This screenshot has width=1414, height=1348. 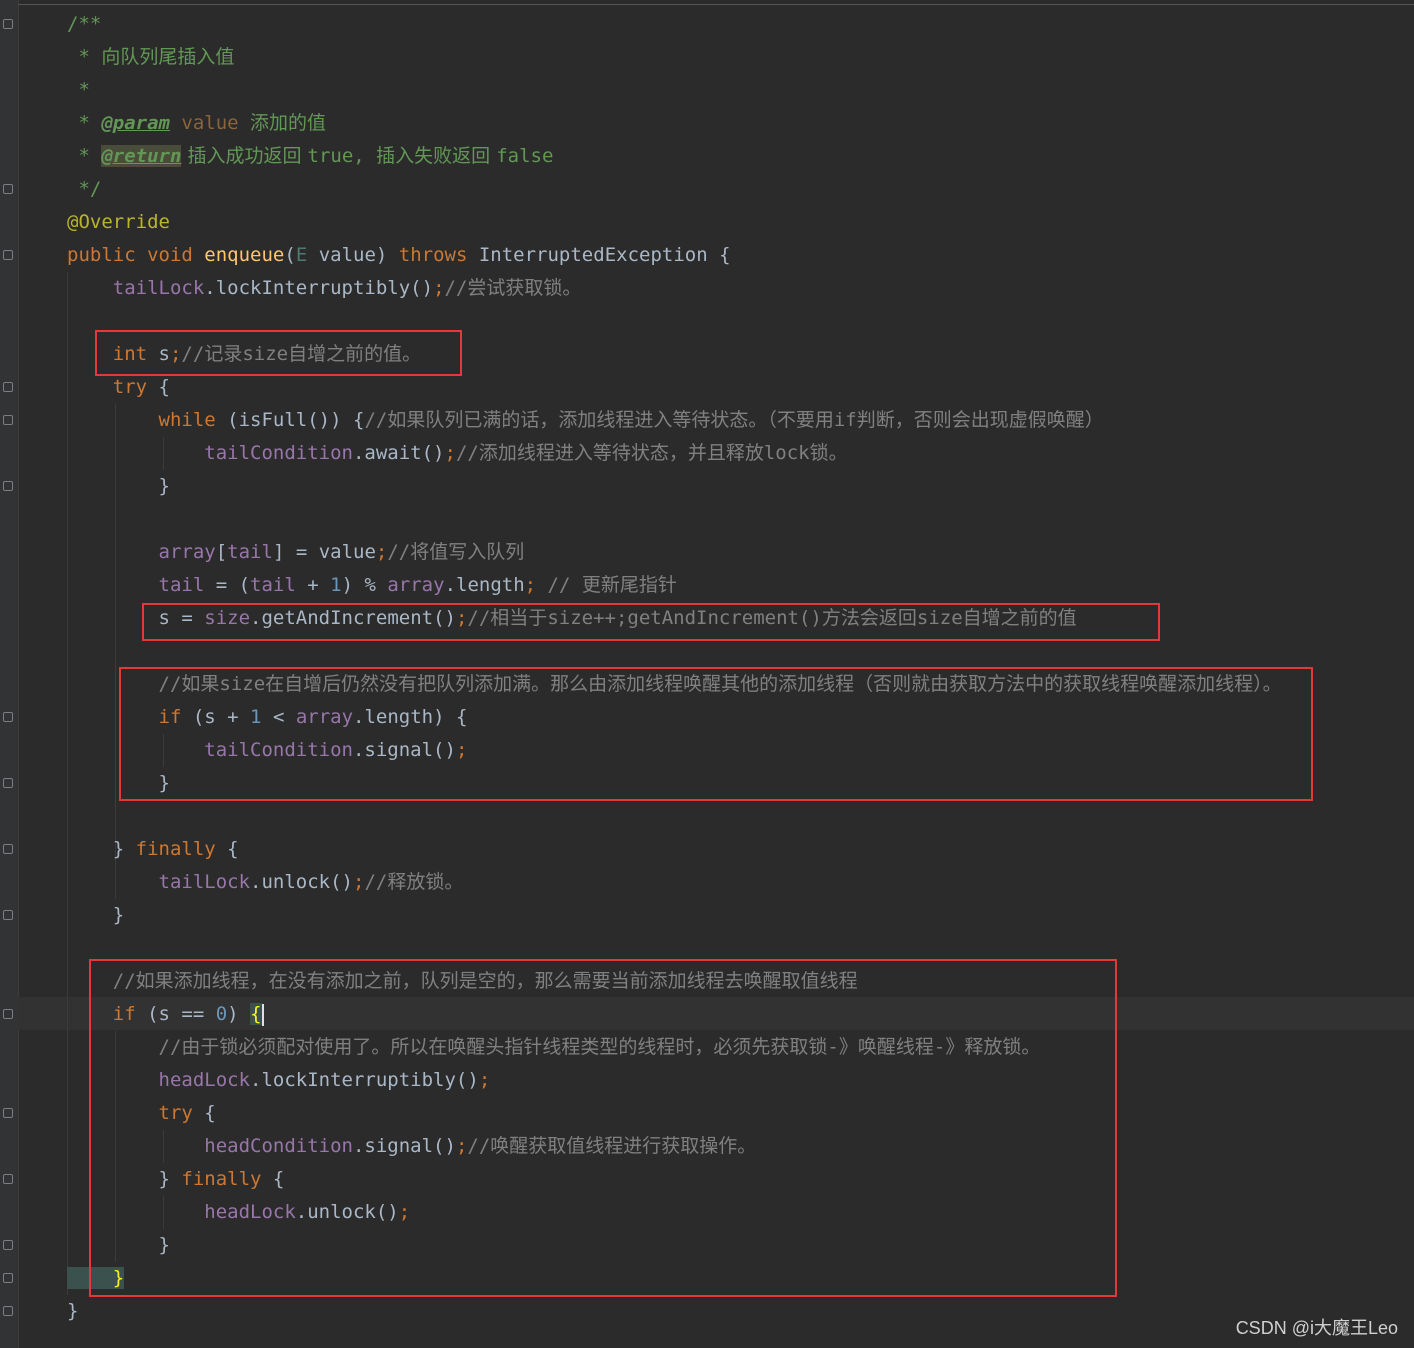 I want to click on code-line: * 向队列尾插入值, so click(x=707, y=57).